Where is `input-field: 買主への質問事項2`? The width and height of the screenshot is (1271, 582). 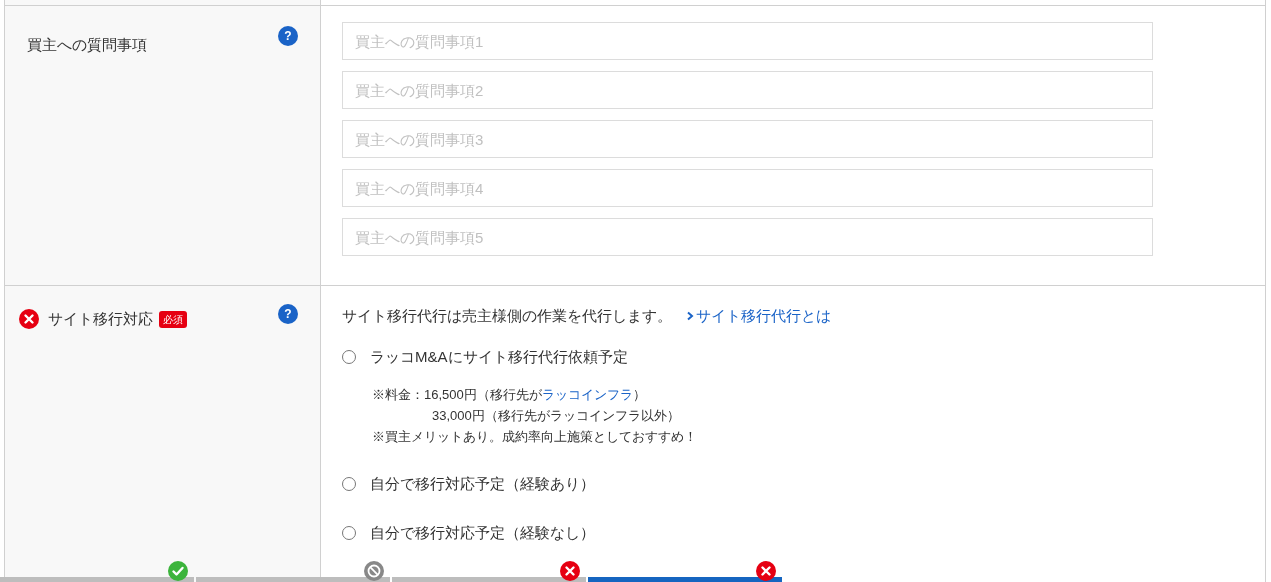
input-field: 買主への質問事項2 is located at coordinates (747, 90).